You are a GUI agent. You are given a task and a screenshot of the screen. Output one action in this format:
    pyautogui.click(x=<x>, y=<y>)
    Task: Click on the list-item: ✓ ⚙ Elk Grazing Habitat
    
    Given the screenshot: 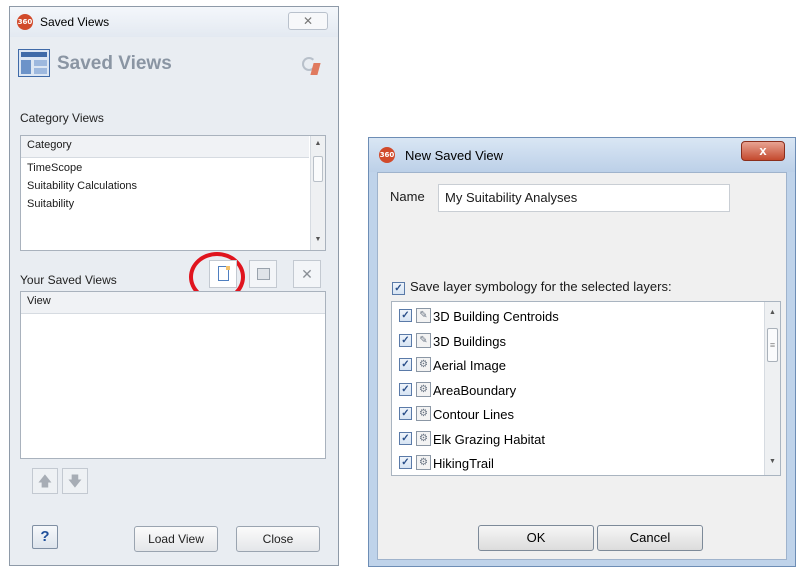 What is the action you would take?
    pyautogui.click(x=578, y=440)
    